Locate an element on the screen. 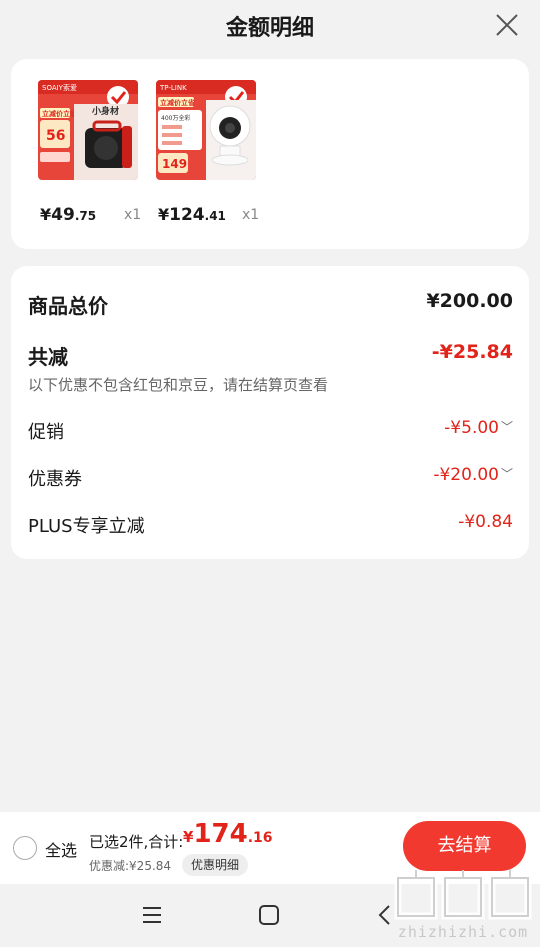 This screenshot has height=947, width=540. checkout-button: 去结算 is located at coordinates (464, 846).